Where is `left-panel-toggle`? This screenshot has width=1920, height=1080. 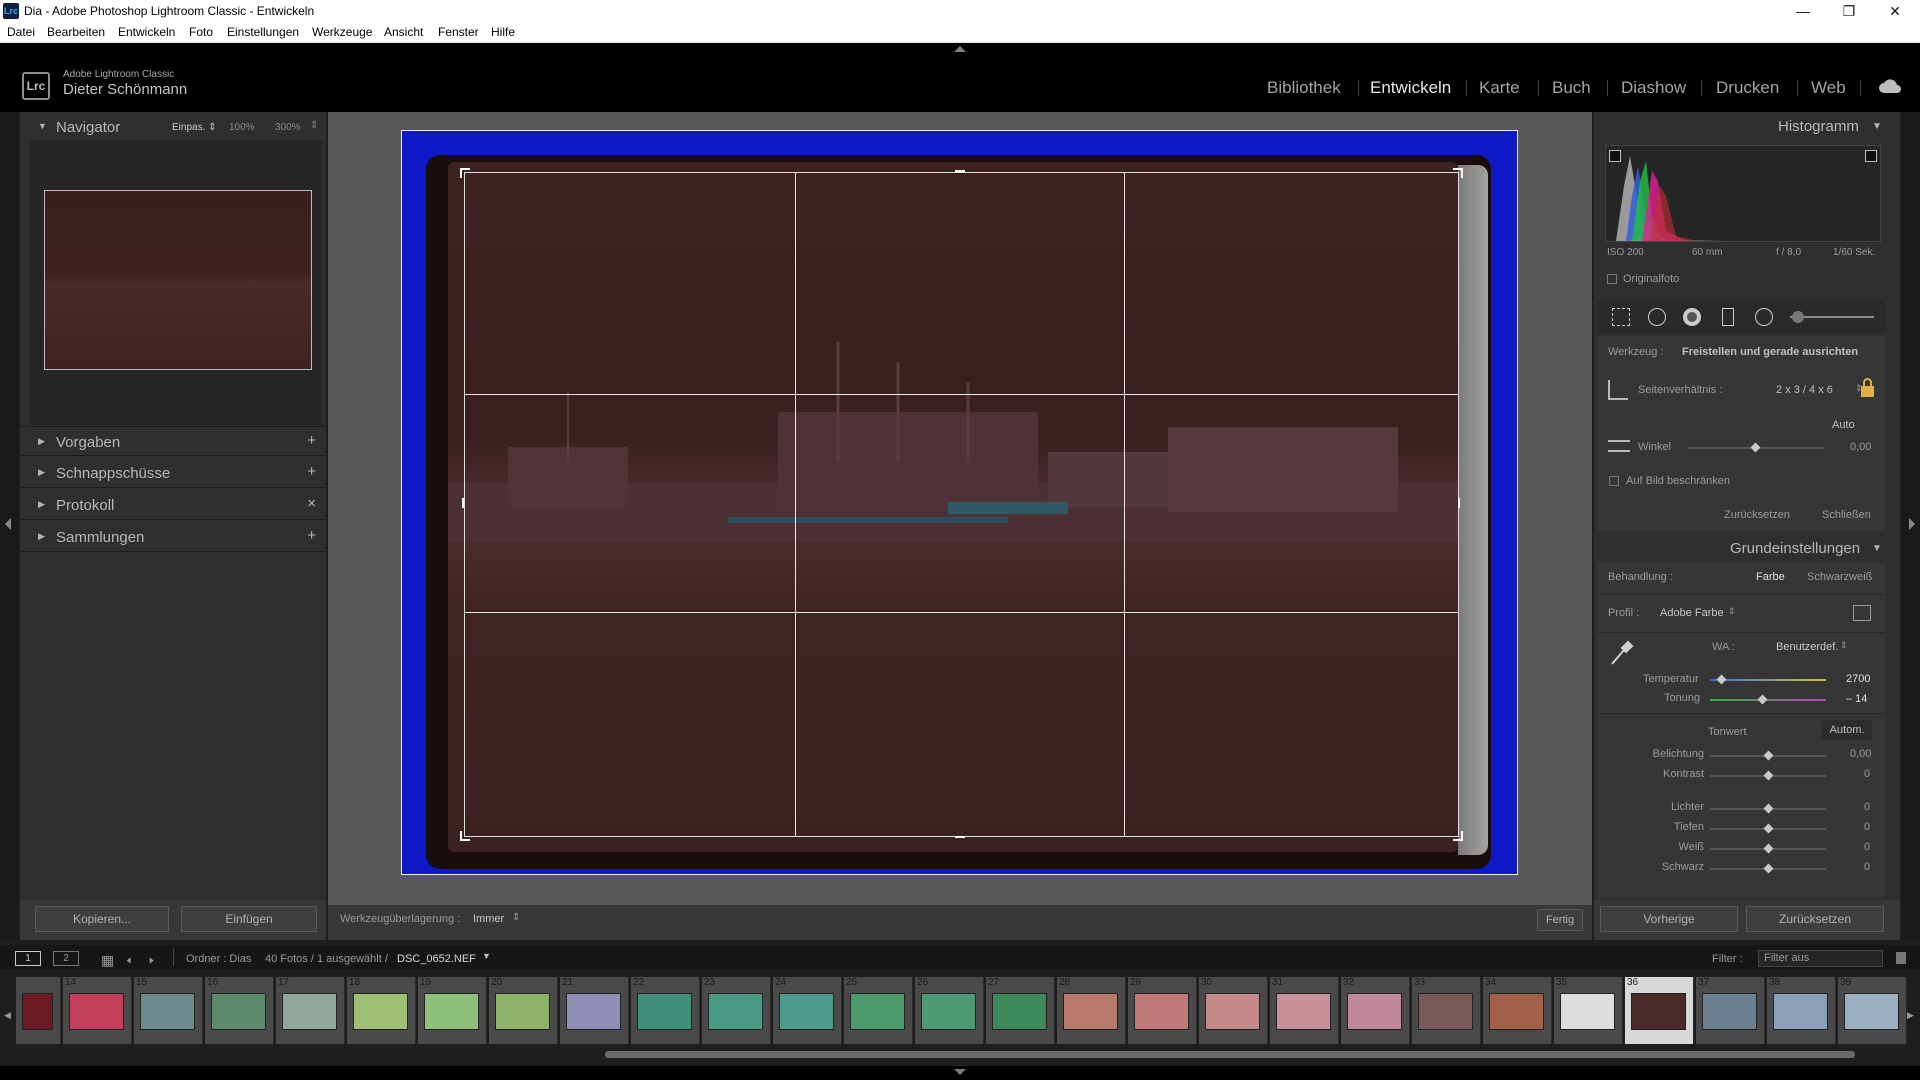
left-panel-toggle is located at coordinates (9, 526).